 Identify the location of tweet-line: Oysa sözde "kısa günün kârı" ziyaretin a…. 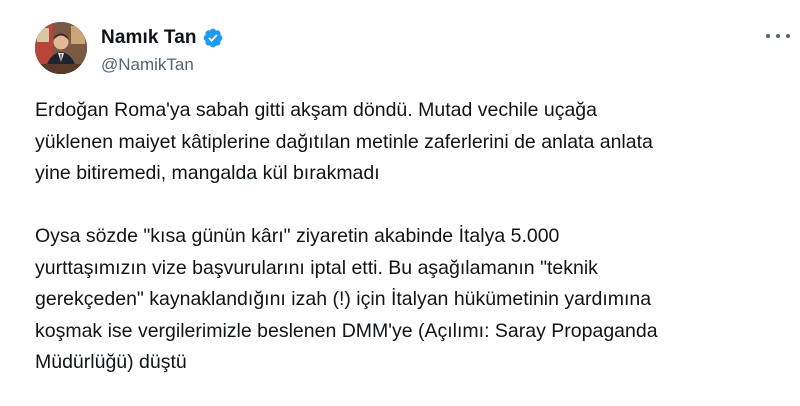
(297, 236).